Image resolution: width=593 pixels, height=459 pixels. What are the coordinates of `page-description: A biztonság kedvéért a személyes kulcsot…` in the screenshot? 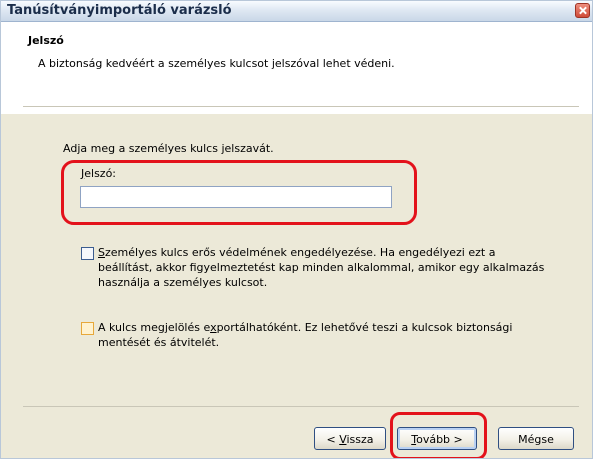 It's located at (216, 63).